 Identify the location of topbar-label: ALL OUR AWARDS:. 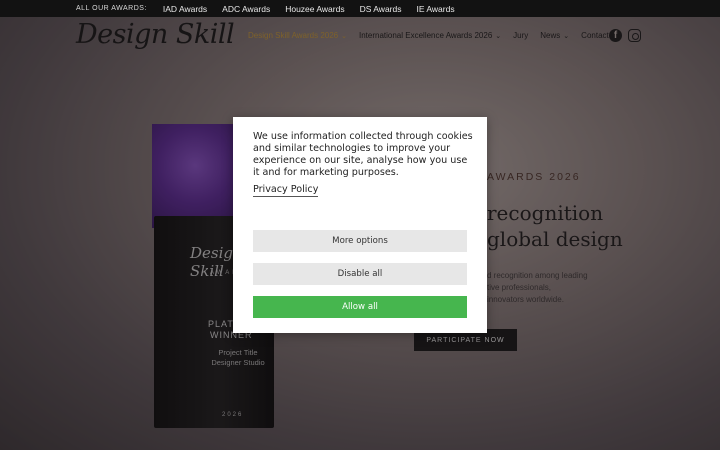
(111, 8).